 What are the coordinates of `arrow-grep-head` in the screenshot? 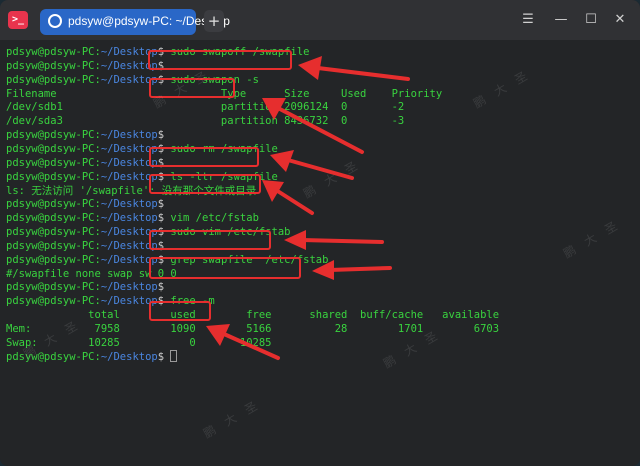 It's located at (323, 270).